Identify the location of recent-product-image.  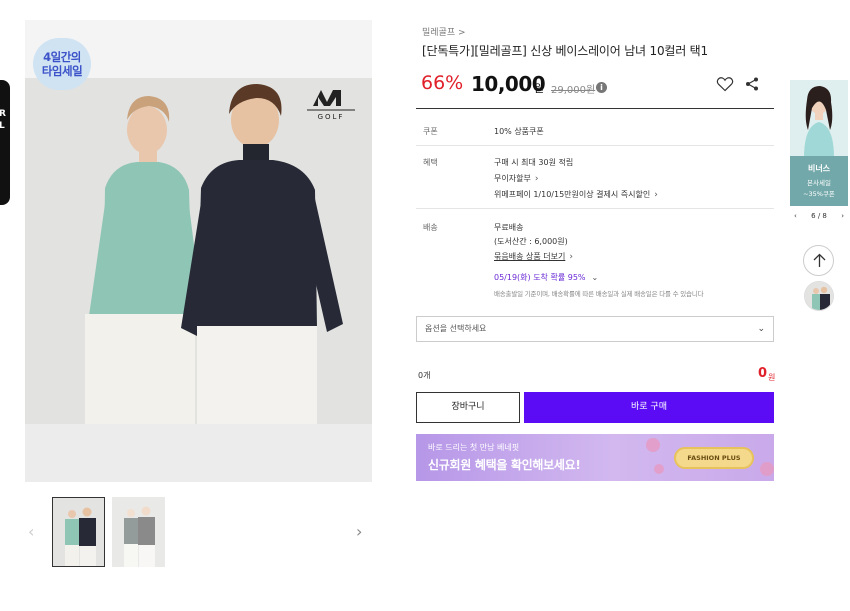
(819, 296).